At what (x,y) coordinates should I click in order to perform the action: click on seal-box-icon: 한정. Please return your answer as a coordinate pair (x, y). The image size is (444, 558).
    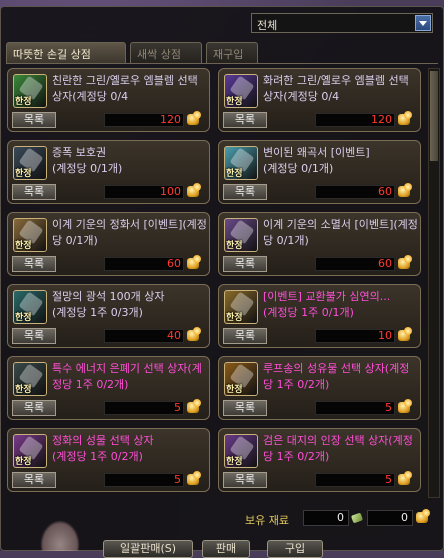
    Looking at the image, I should click on (241, 451).